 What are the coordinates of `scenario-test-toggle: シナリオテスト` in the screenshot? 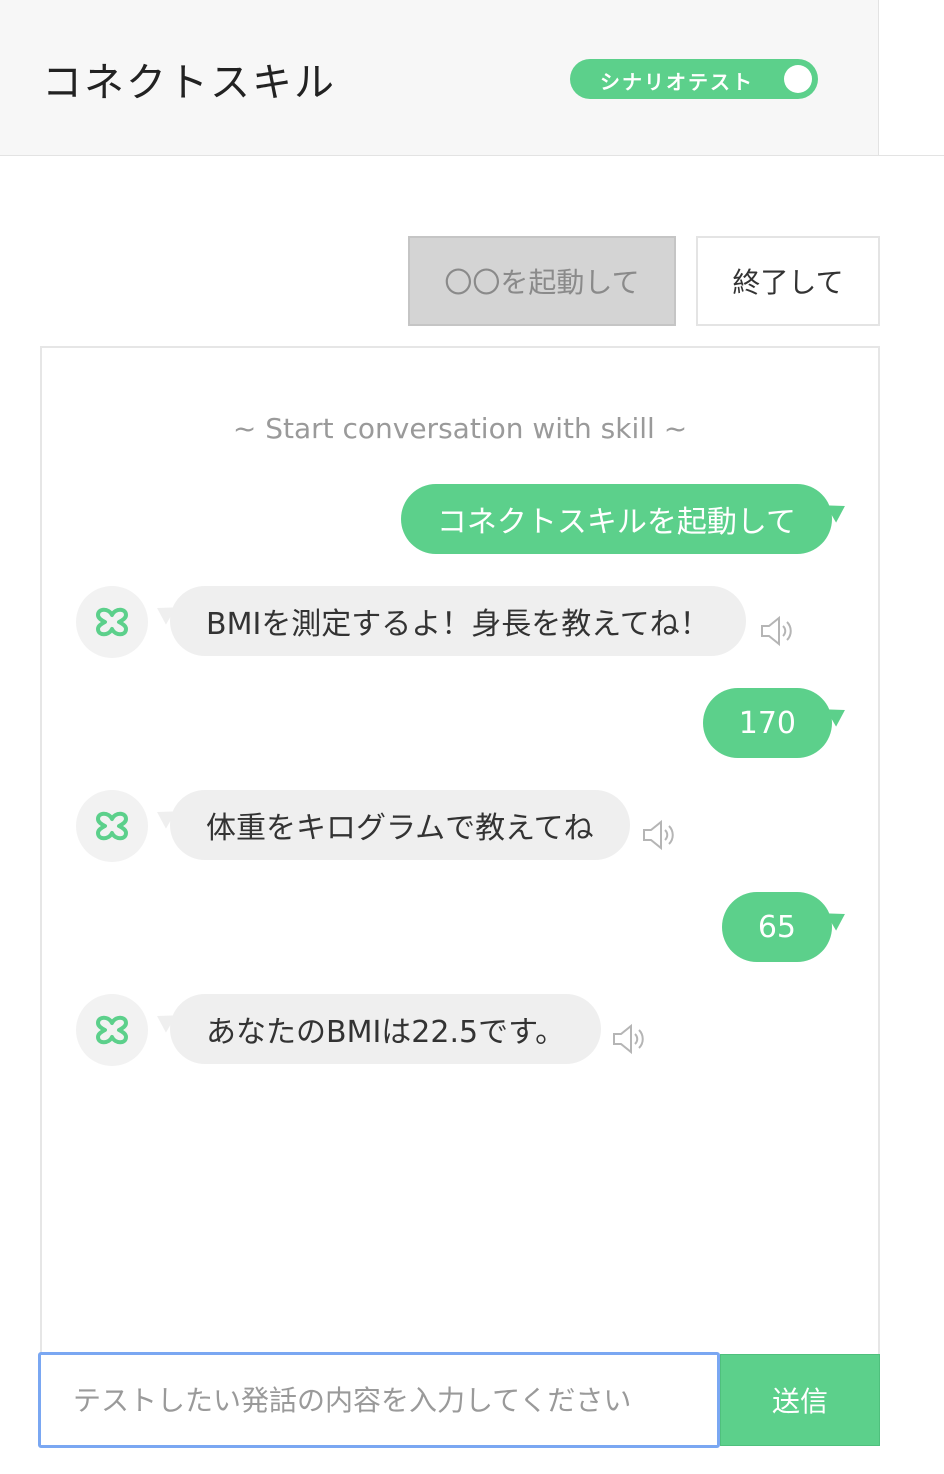 It's located at (694, 79).